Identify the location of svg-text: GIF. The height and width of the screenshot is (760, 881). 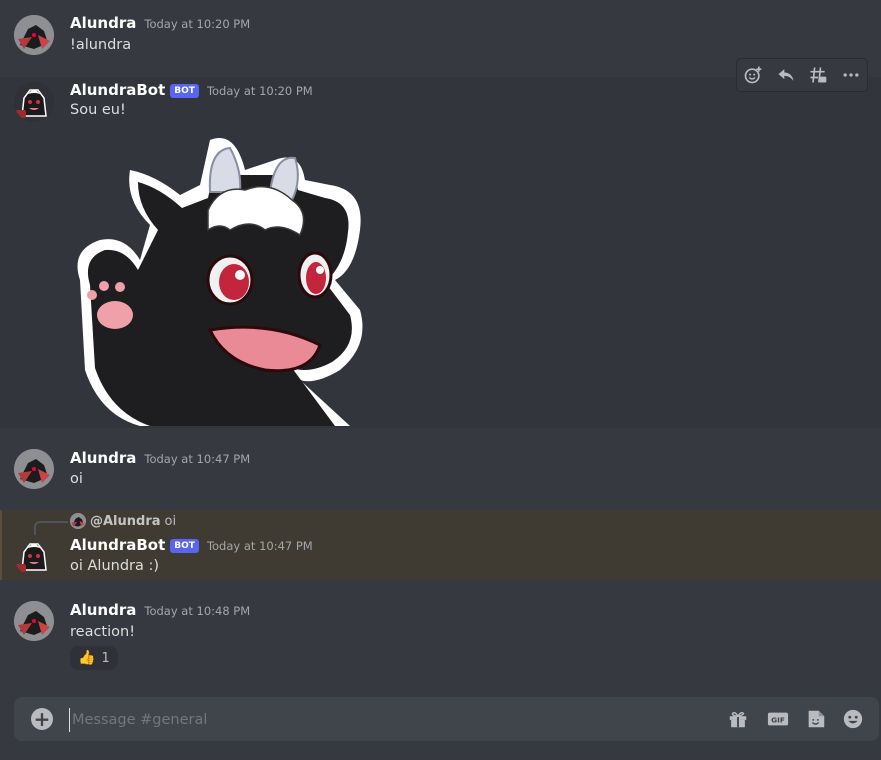
(778, 720).